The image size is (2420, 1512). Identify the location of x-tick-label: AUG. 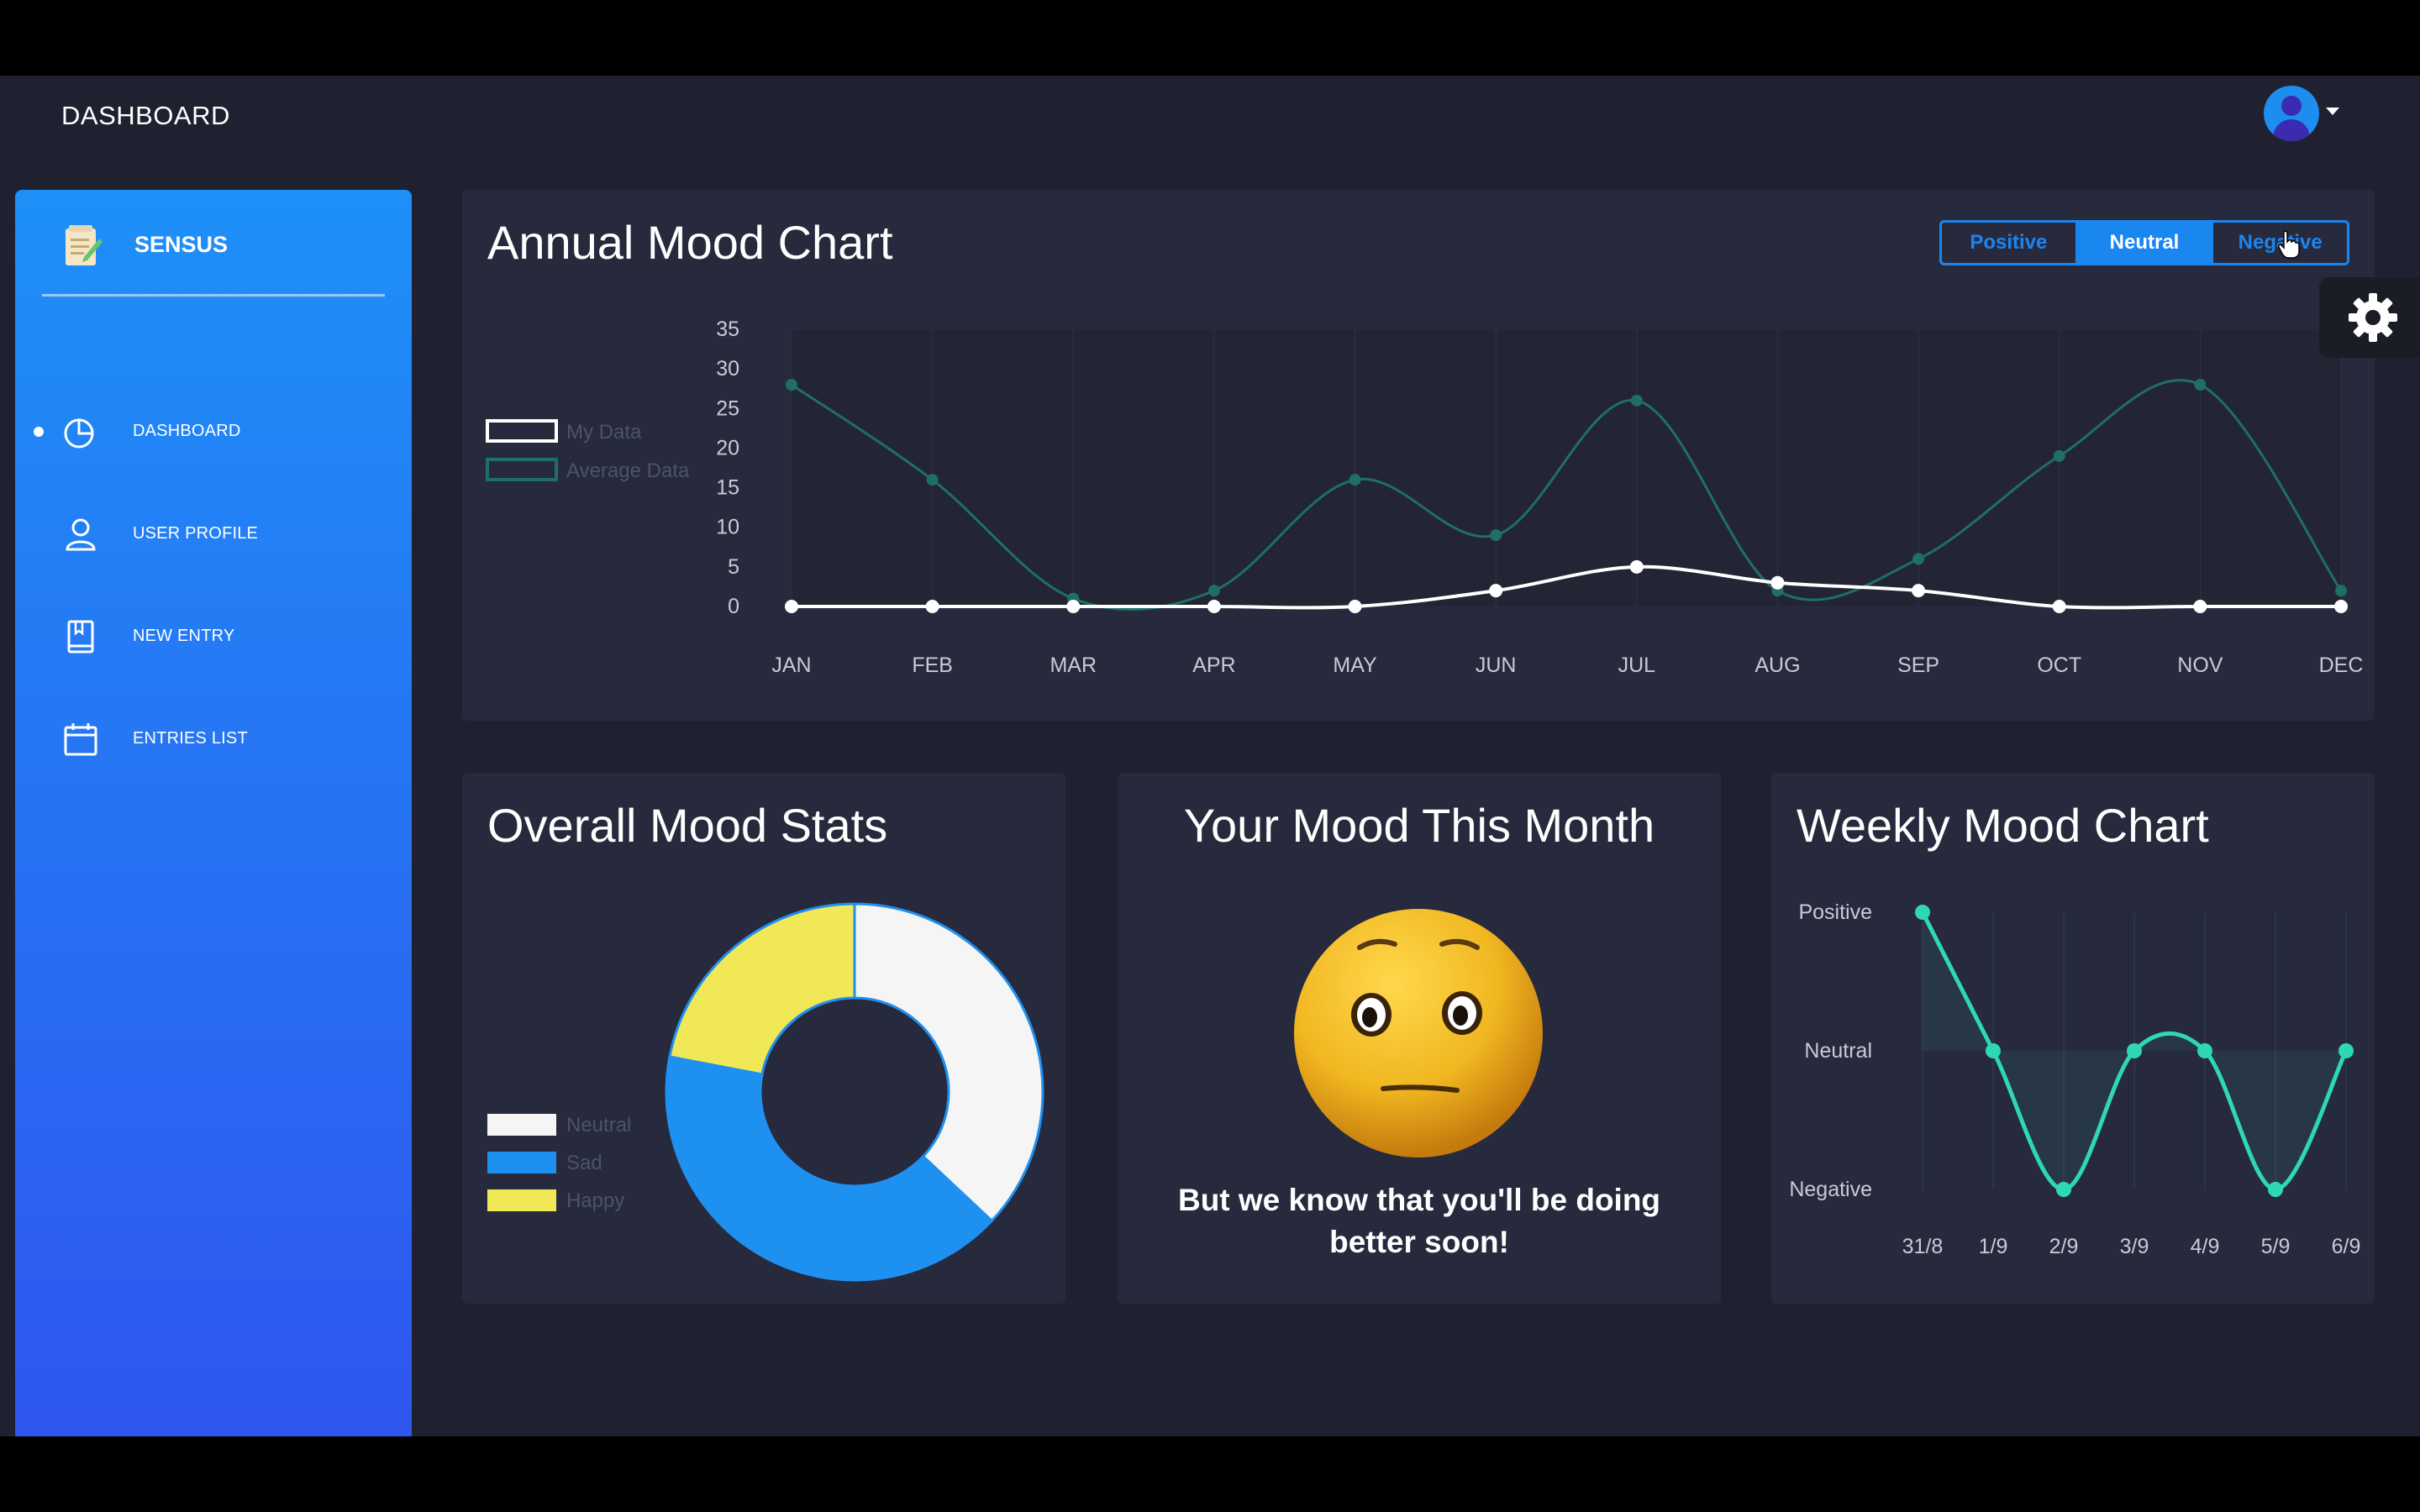
(1777, 665).